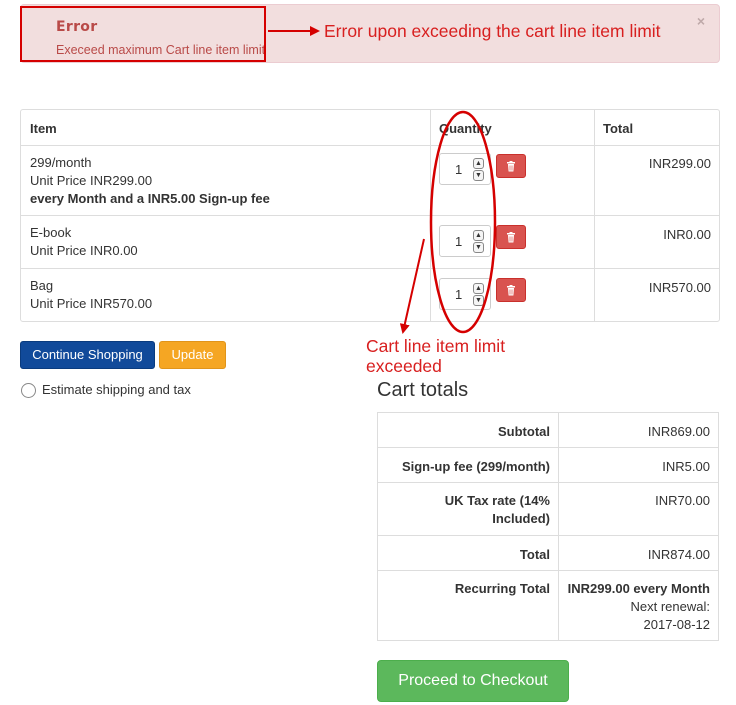 The image size is (736, 705). I want to click on table-row: Bag Unit Price INR570.00 1 ▲ ▼ INR570.00, so click(370, 295).